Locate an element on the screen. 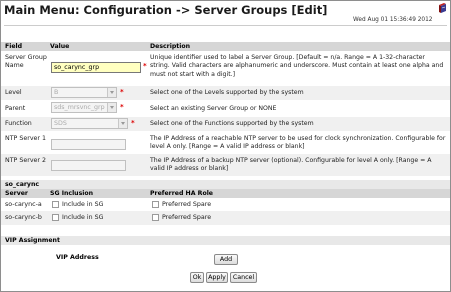 This screenshot has width=451, height=292. add-vip-button: Add is located at coordinates (226, 259).